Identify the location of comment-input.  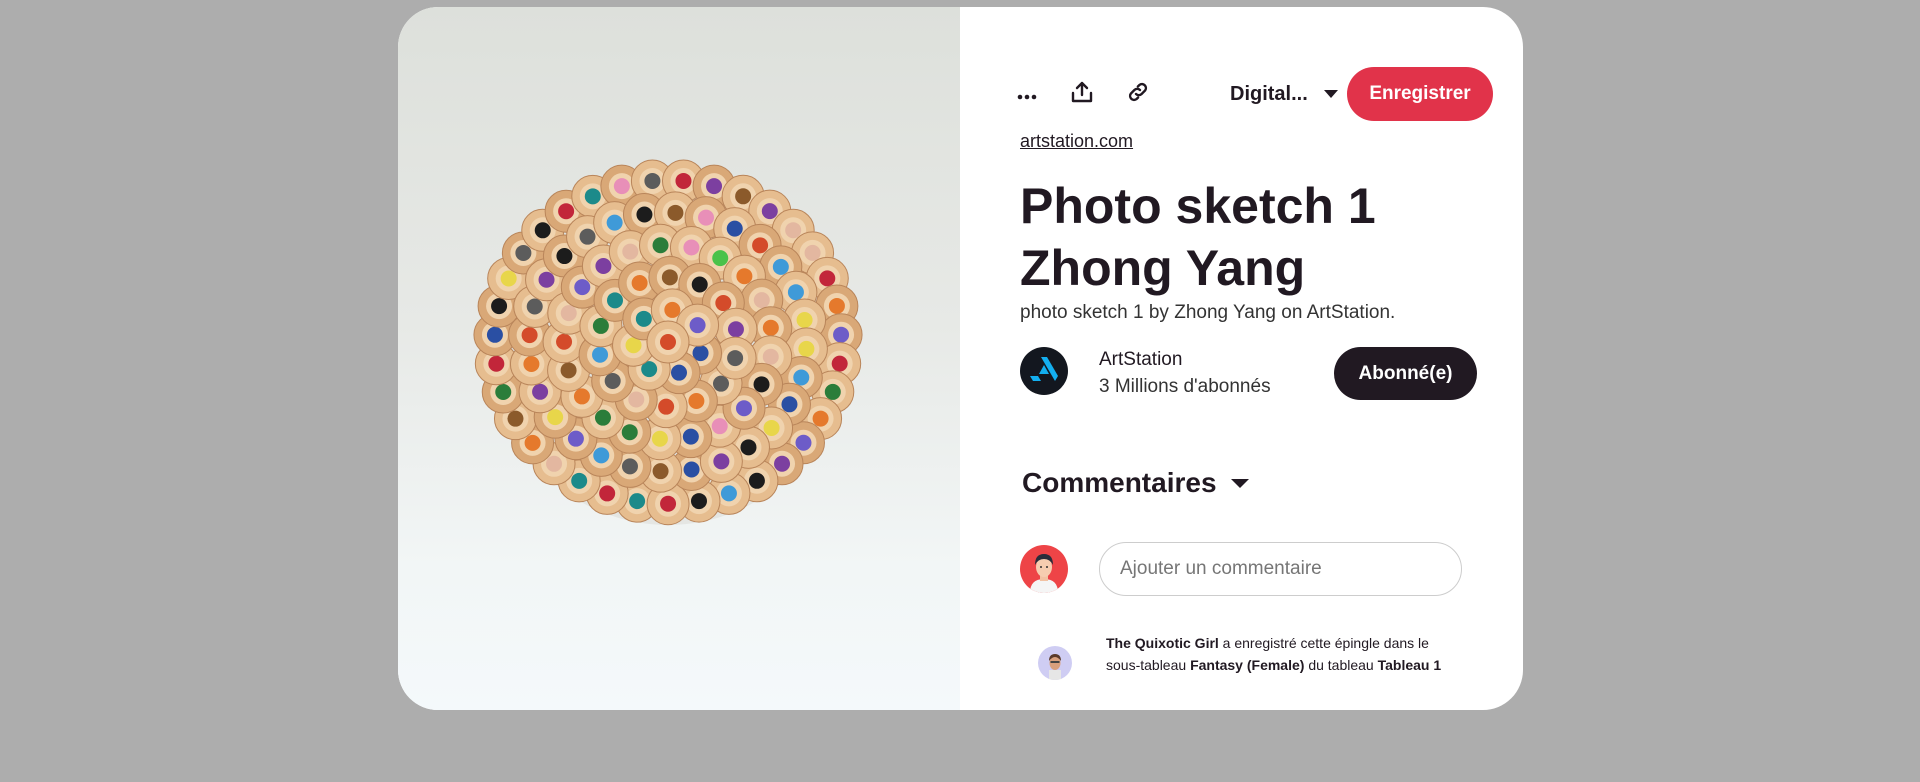
(1280, 569).